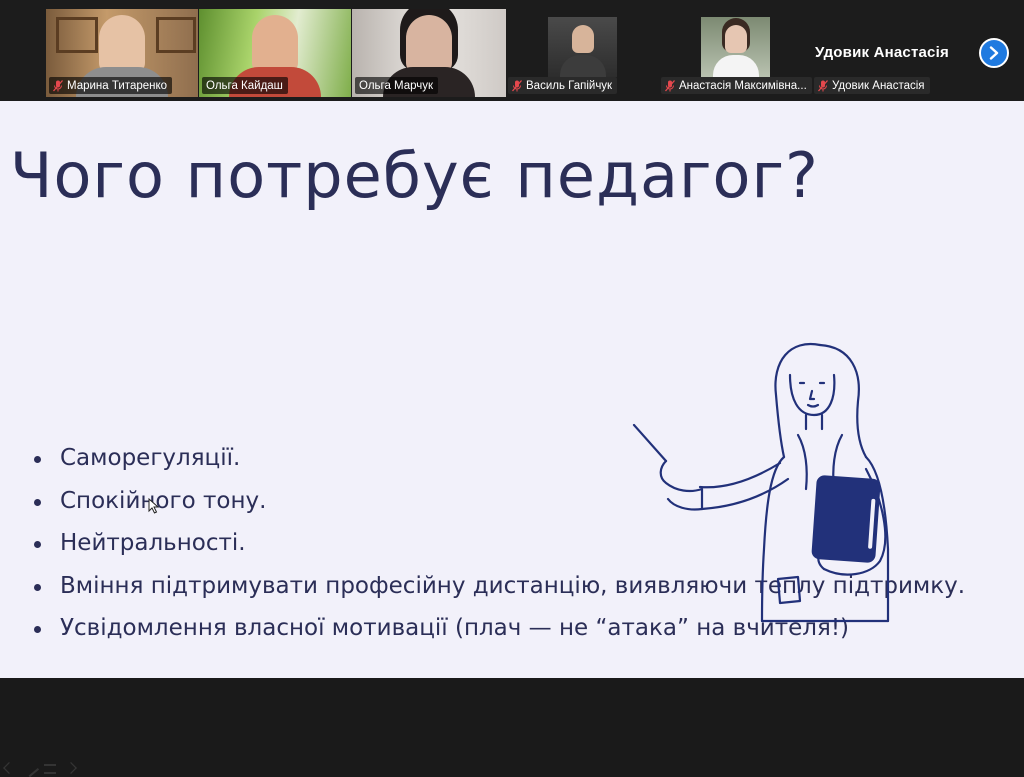 This screenshot has height=777, width=1024. I want to click on participant-tile-active: Ольга Марчук, so click(429, 53).